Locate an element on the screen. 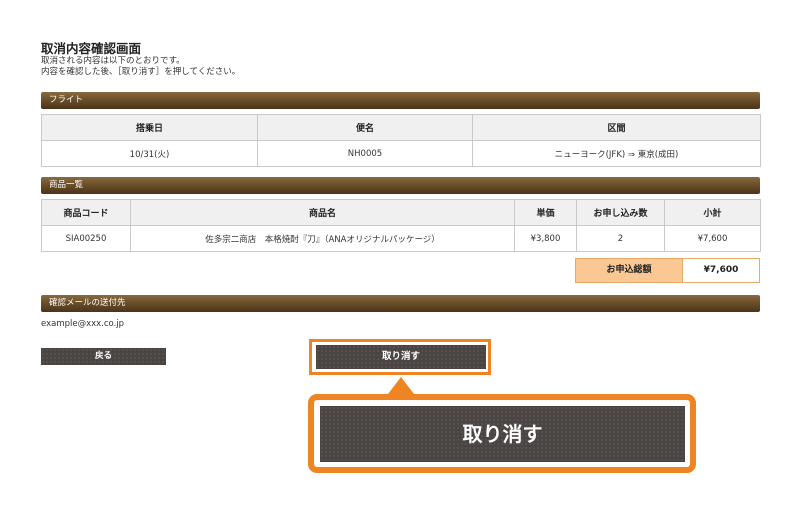  table-row: 10/31(火) NH0005 ニューヨーク(JFK) ⇒ 東京(成田) is located at coordinates (401, 153).